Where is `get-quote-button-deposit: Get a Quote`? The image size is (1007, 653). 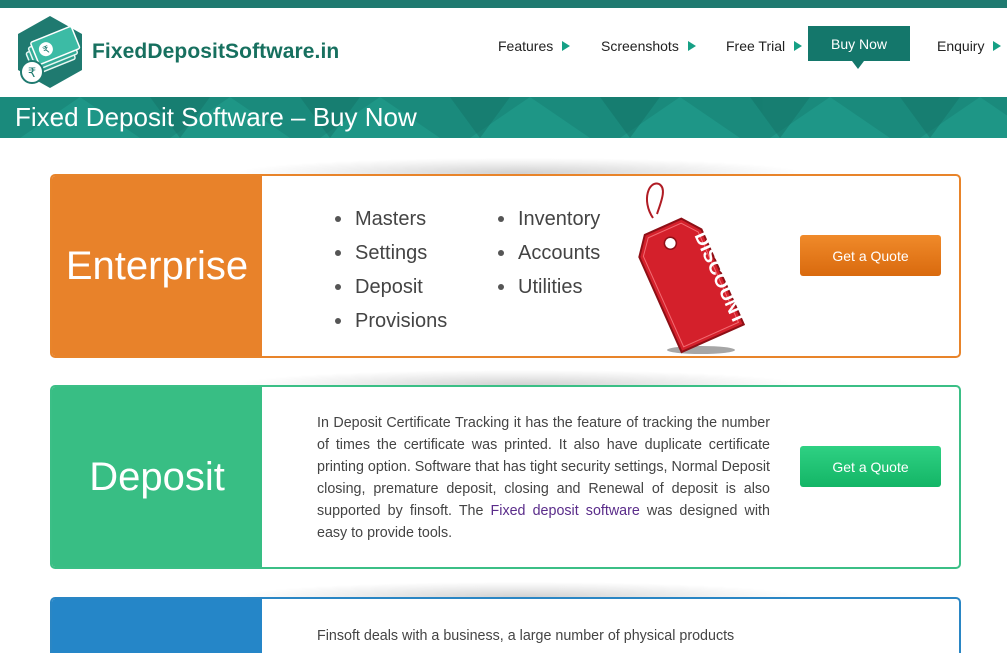
get-quote-button-deposit: Get a Quote is located at coordinates (870, 466).